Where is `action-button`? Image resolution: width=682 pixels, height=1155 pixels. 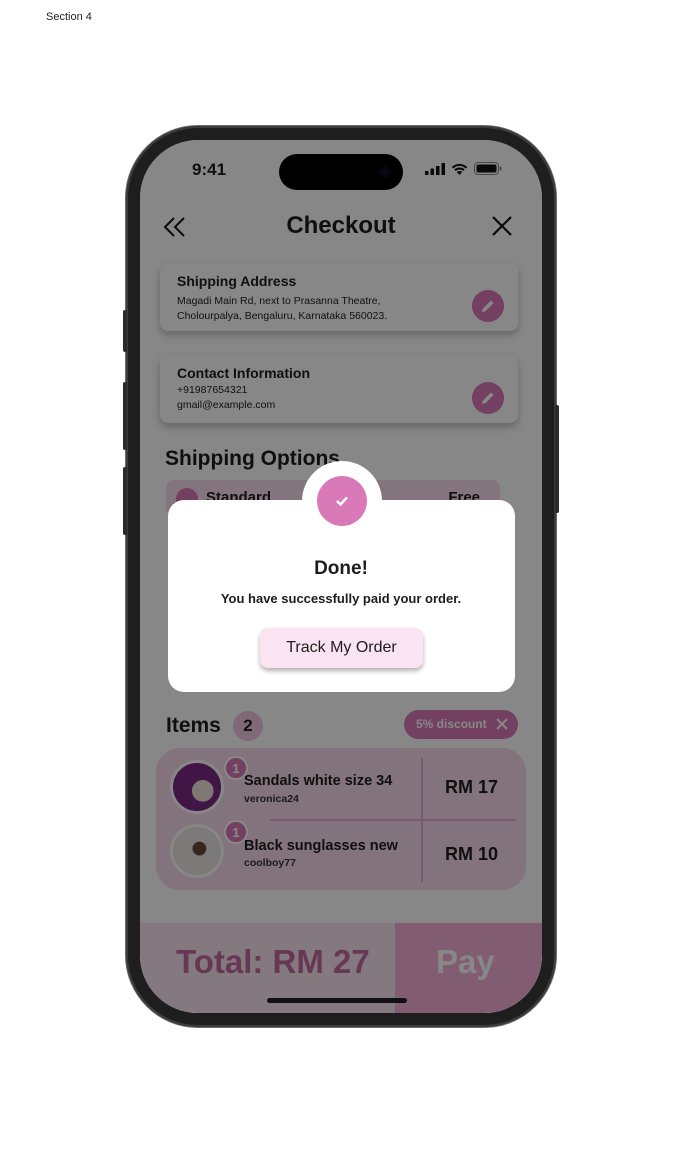
action-button is located at coordinates (125, 331).